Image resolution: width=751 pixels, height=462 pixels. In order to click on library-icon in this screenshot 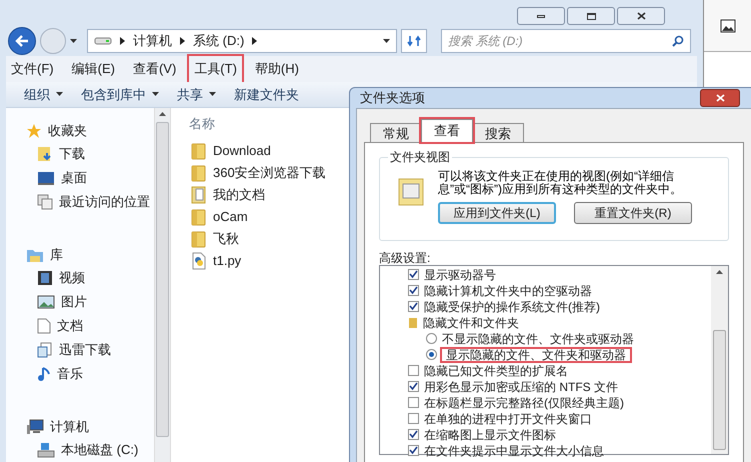, I will do `click(35, 255)`.